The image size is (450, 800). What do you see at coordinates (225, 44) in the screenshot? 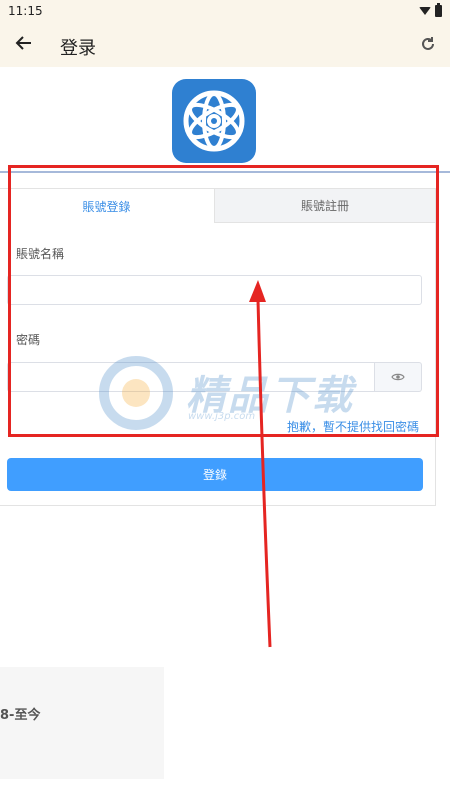
I see `app-bar: 登录` at bounding box center [225, 44].